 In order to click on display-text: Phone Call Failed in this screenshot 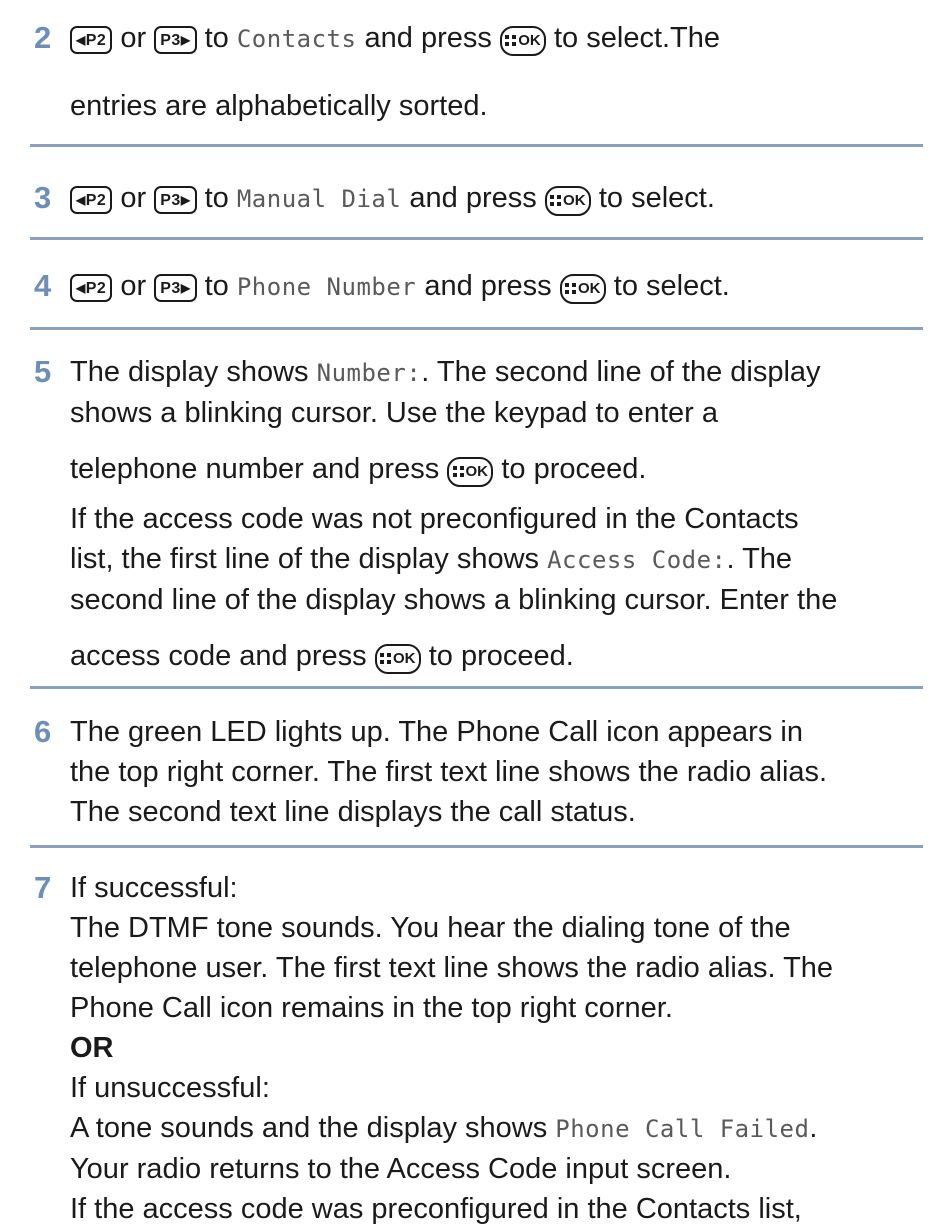, I will do `click(682, 1129)`.